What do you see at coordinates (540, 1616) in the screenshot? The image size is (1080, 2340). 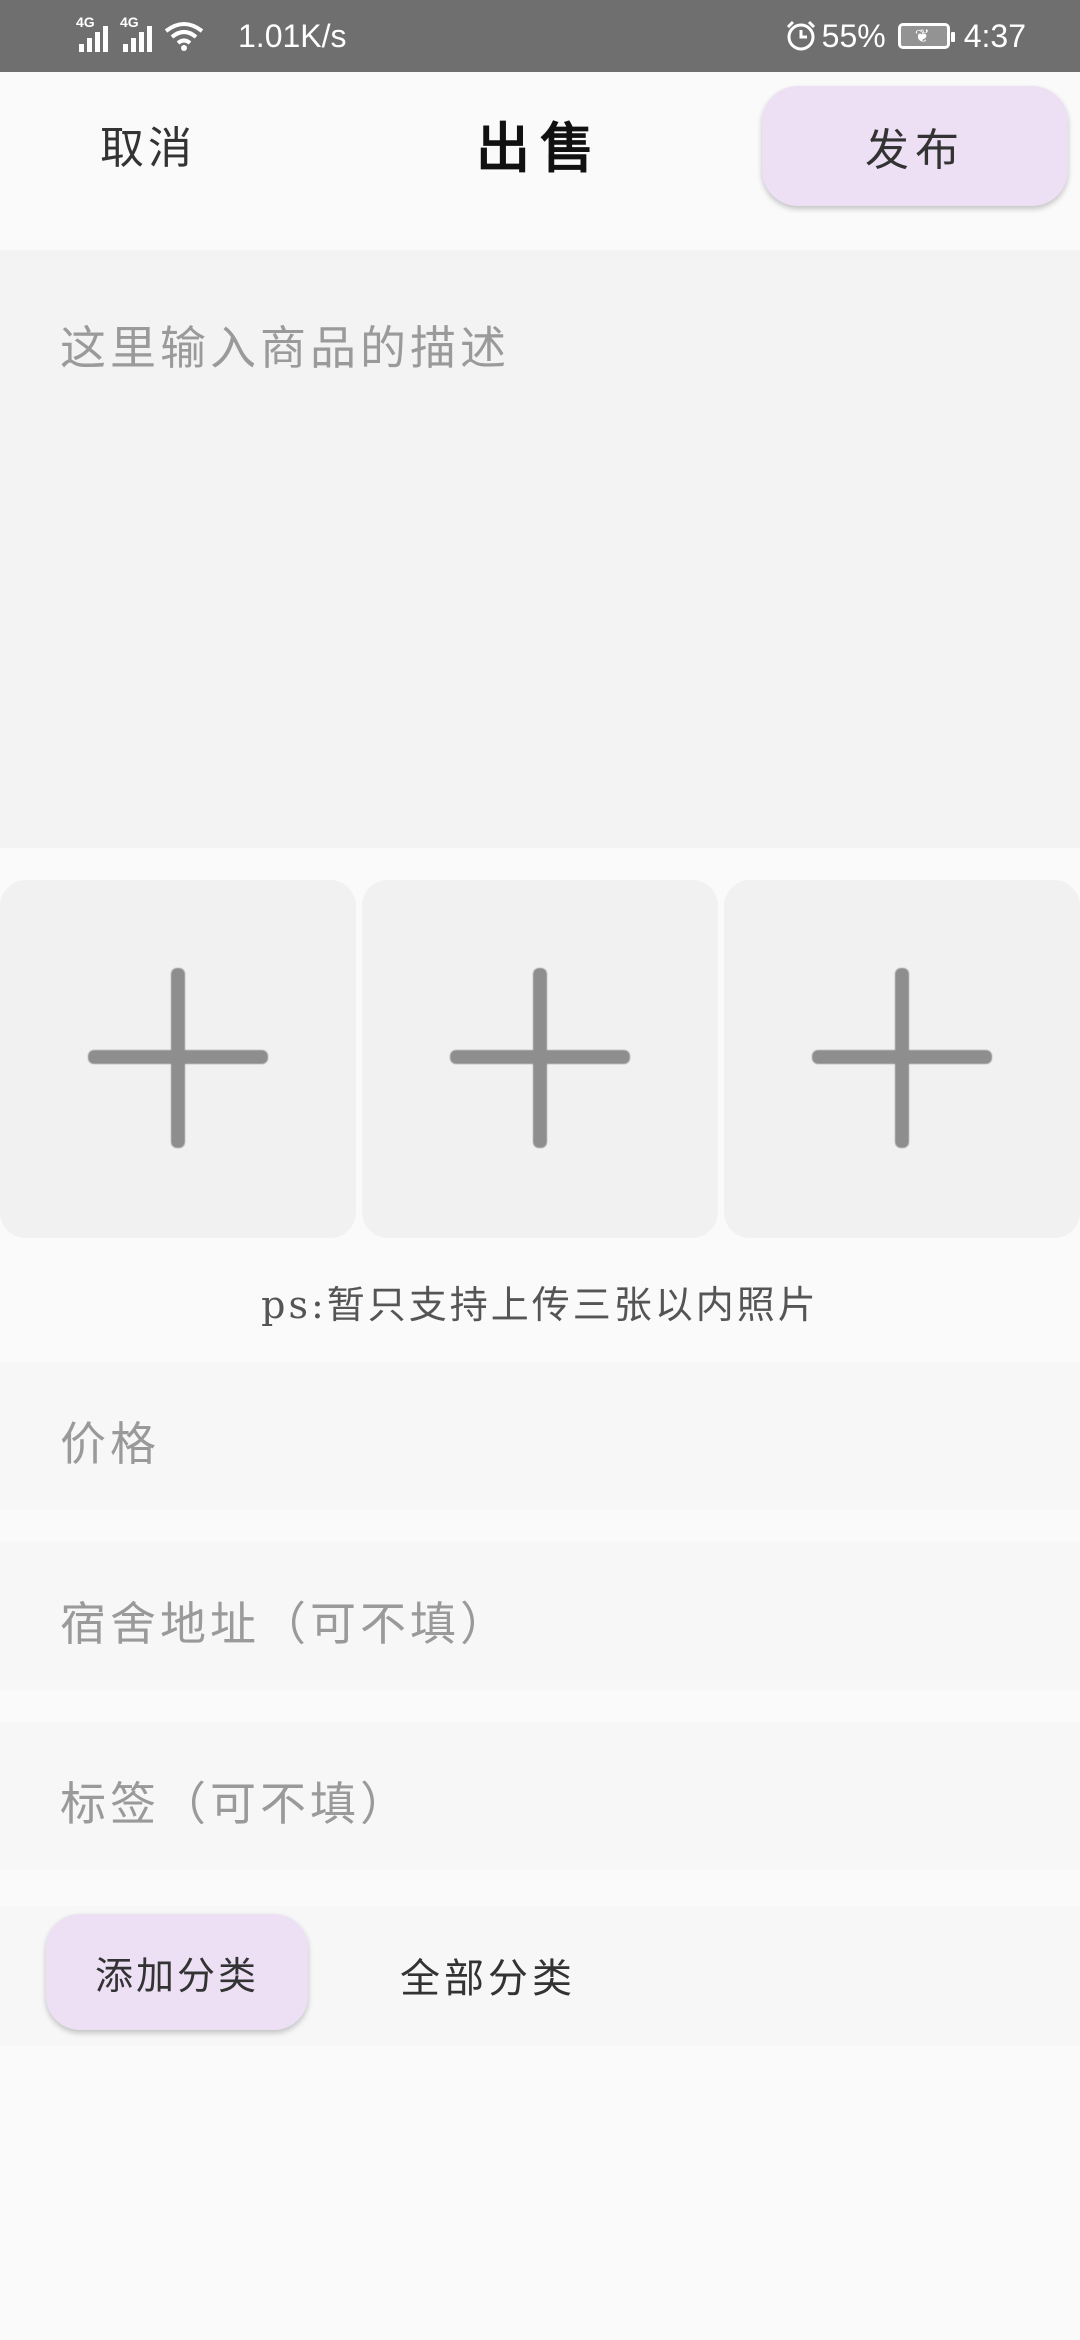 I see `dorm-address-input: 宿舍地址（可不填）` at bounding box center [540, 1616].